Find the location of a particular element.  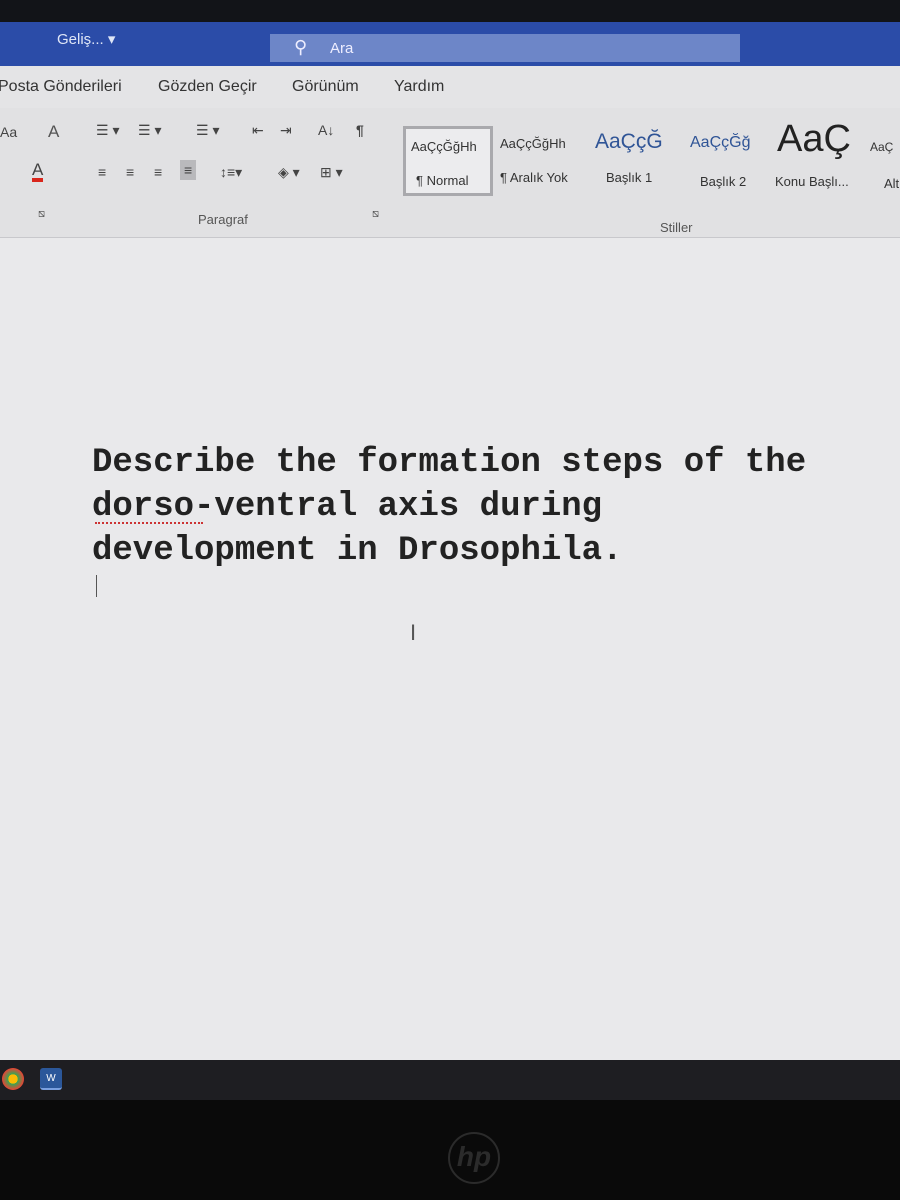

word-taskbar-icon: W is located at coordinates (51, 1079).